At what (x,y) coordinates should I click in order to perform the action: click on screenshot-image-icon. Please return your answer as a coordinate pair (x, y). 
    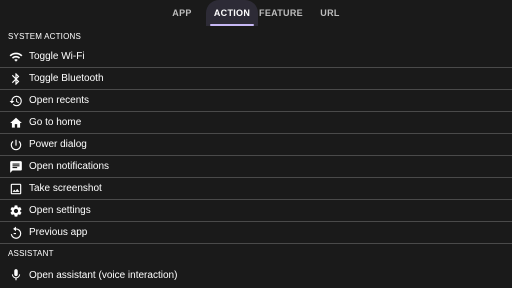
    Looking at the image, I should click on (16, 189).